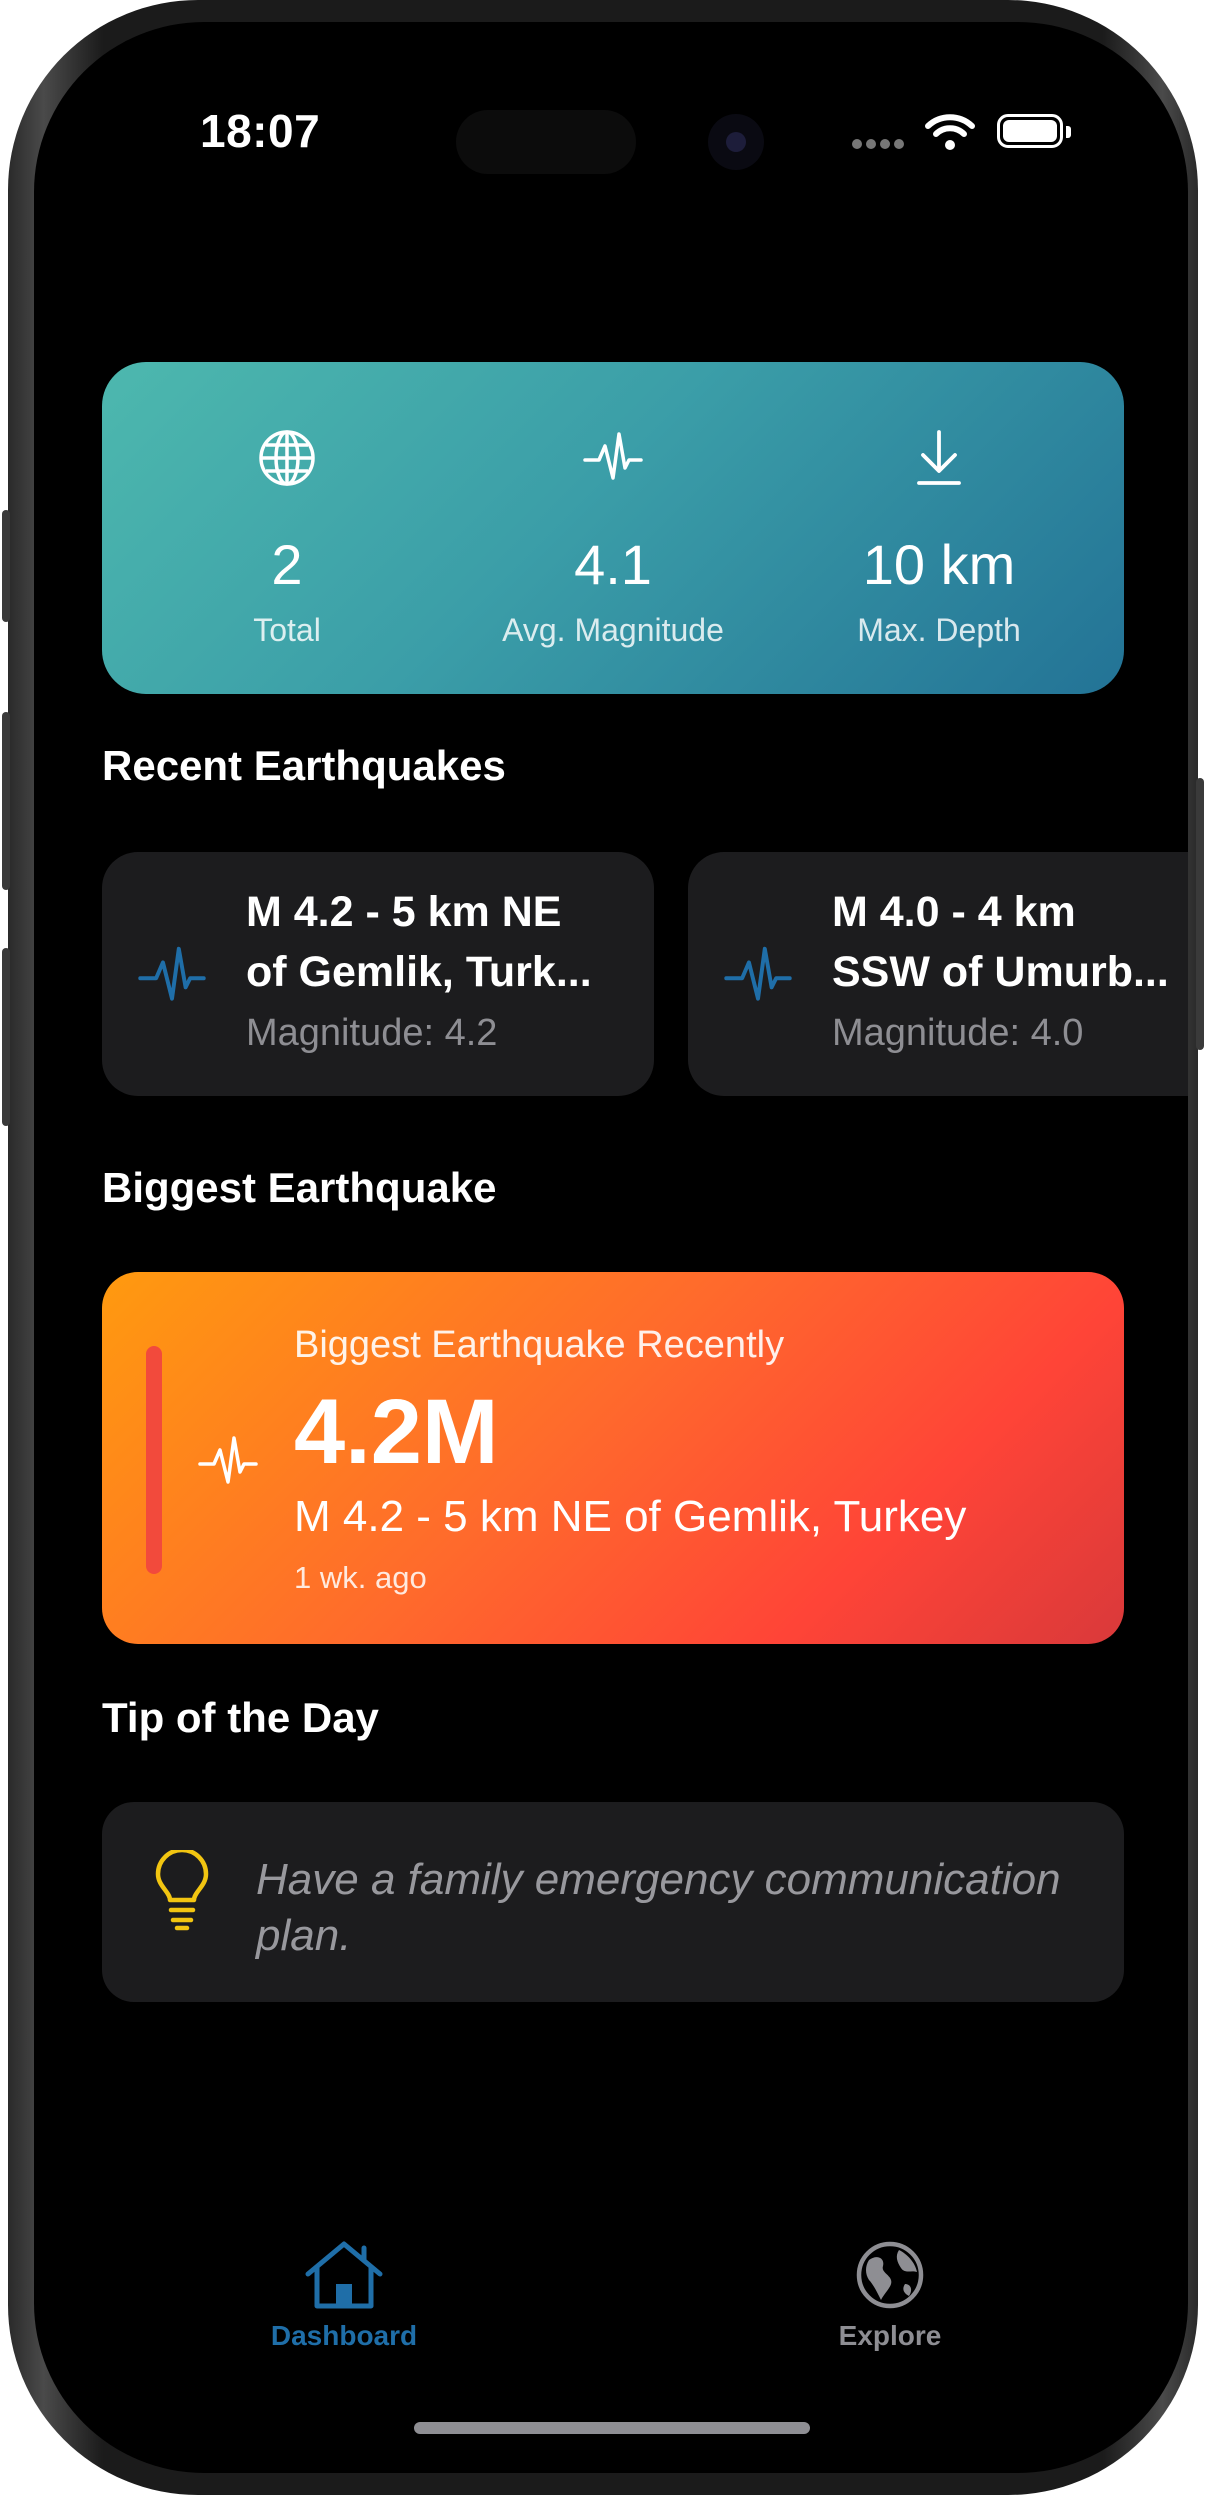 The image size is (1206, 2495). I want to click on dynamic-island, so click(546, 142).